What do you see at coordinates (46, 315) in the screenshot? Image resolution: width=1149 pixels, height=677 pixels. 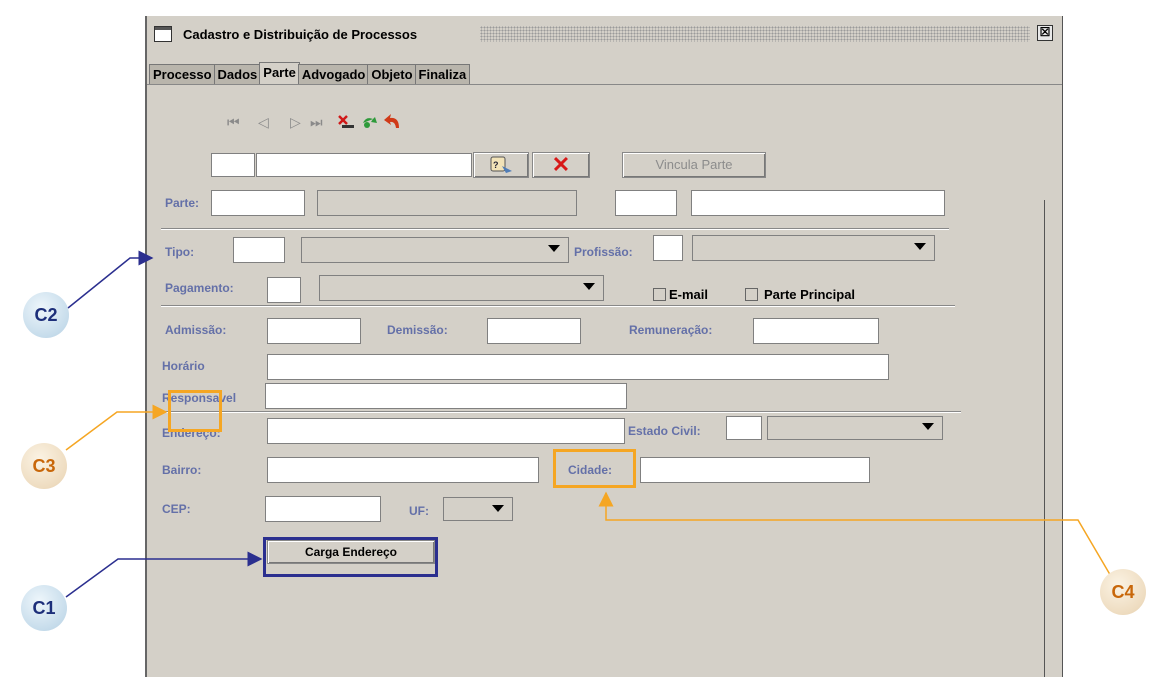 I see `callout-c2: C2` at bounding box center [46, 315].